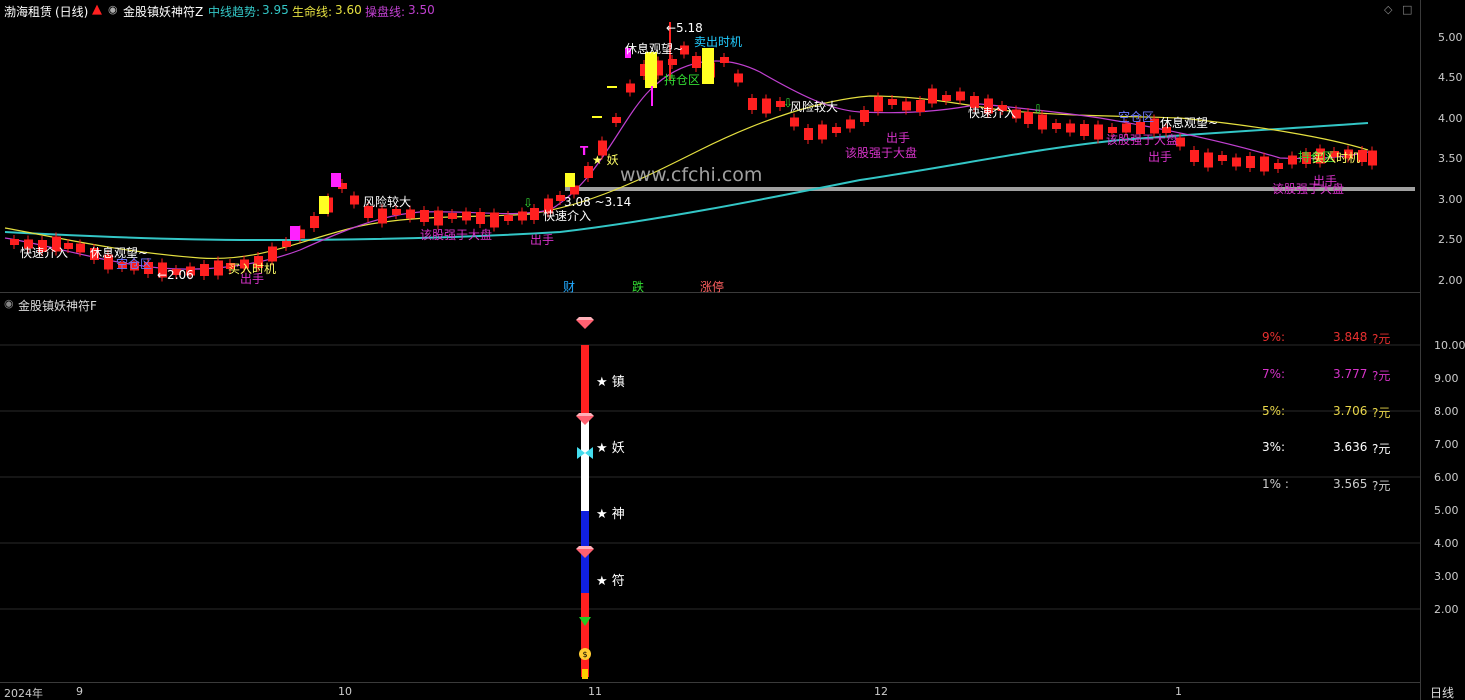 This screenshot has height=700, width=1465. I want to click on target-price: 3.777, so click(1350, 374).